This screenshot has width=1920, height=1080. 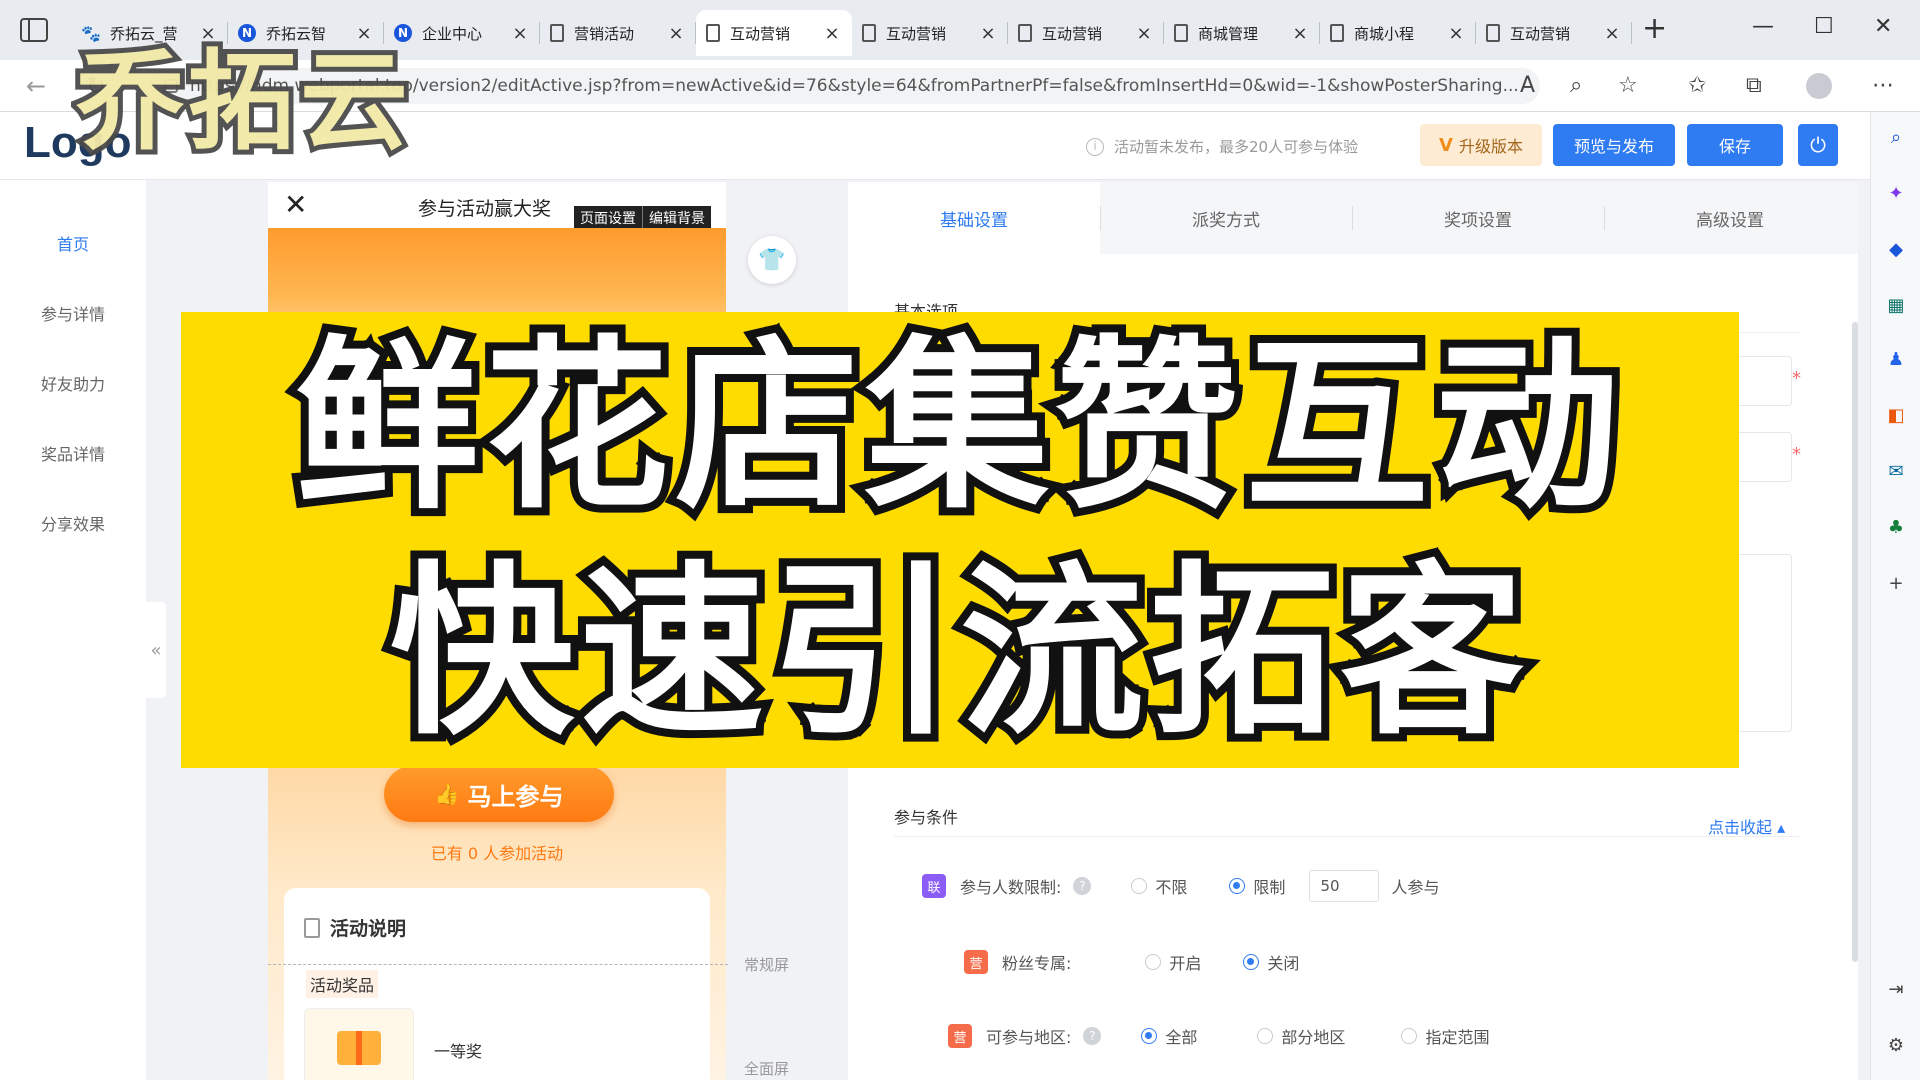 What do you see at coordinates (1730, 218) in the screenshot?
I see `tab-advanced-settings: 高级设置` at bounding box center [1730, 218].